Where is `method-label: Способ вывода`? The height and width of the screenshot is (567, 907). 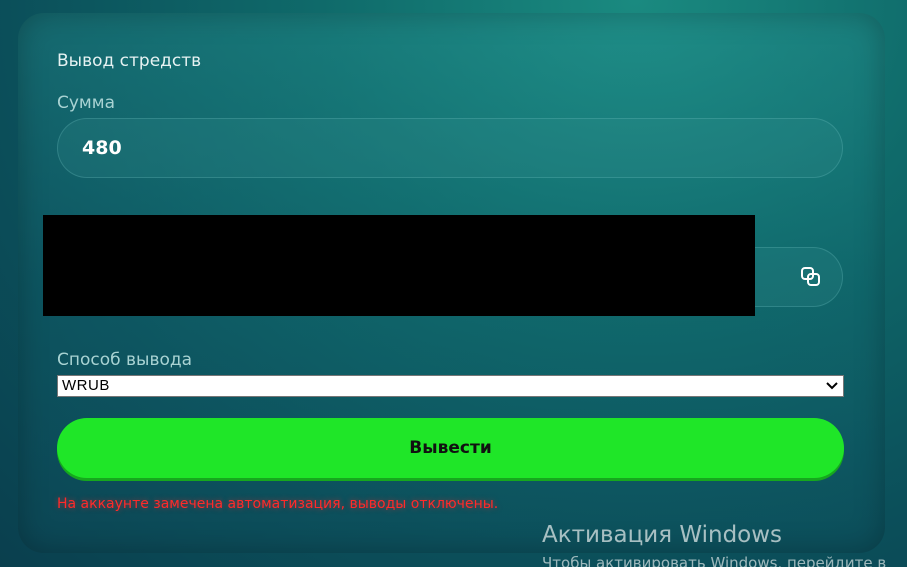 method-label: Способ вывода is located at coordinates (125, 360).